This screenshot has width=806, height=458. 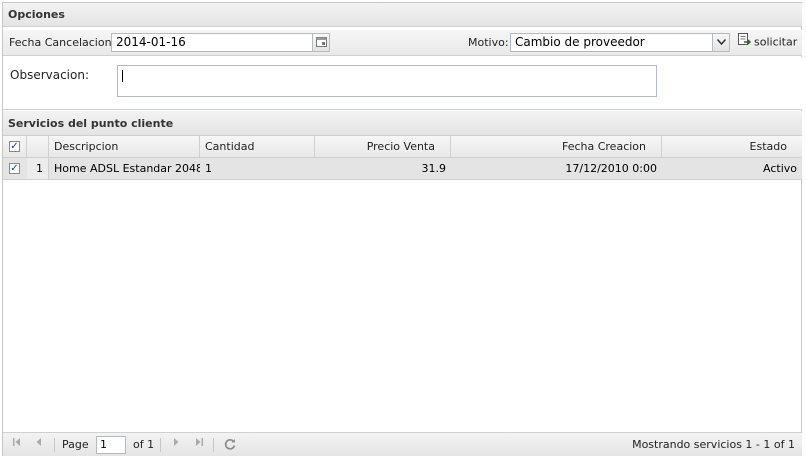 I want to click on refresh-icon, so click(x=230, y=445).